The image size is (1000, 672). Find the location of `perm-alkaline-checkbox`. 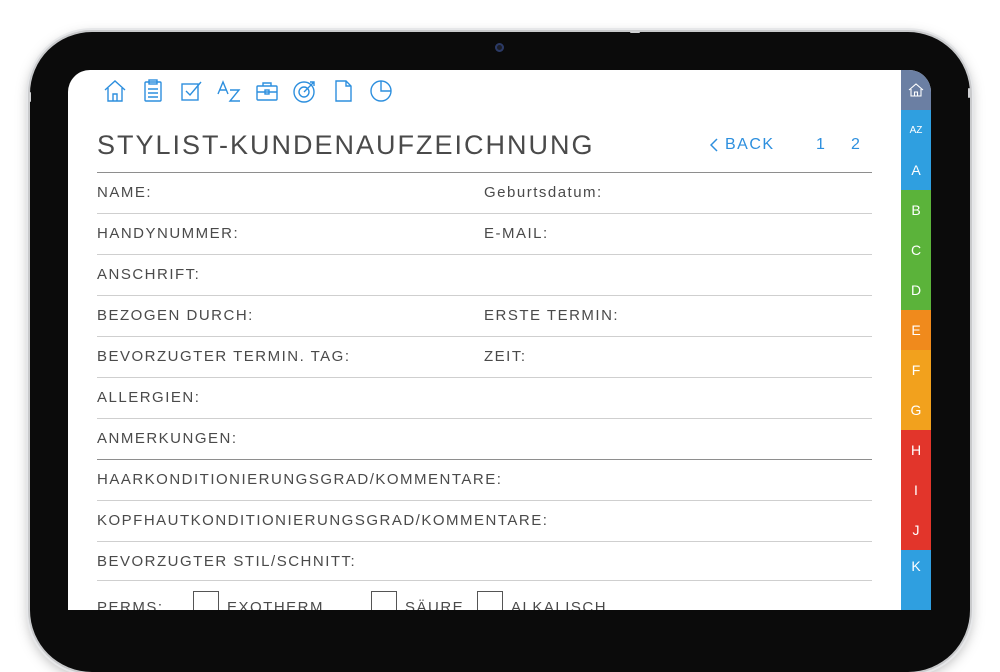

perm-alkaline-checkbox is located at coordinates (490, 600).